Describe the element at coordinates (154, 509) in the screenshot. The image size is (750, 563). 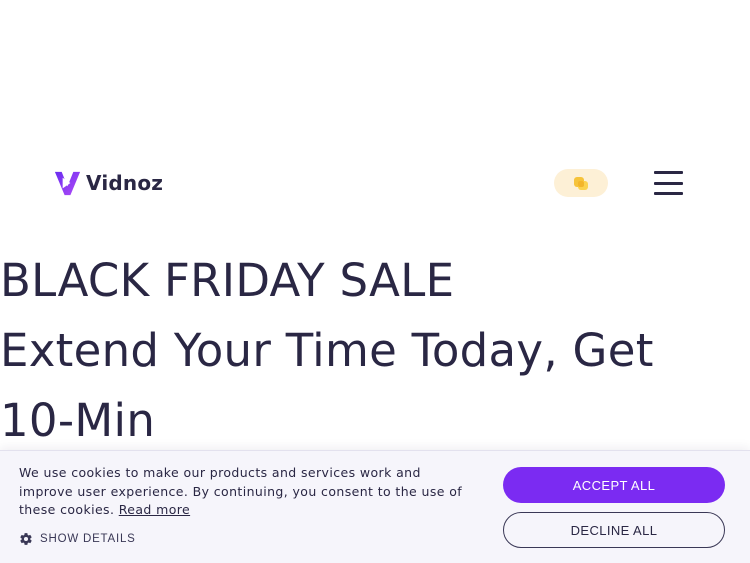
I see `read-more-link: Read more` at that location.